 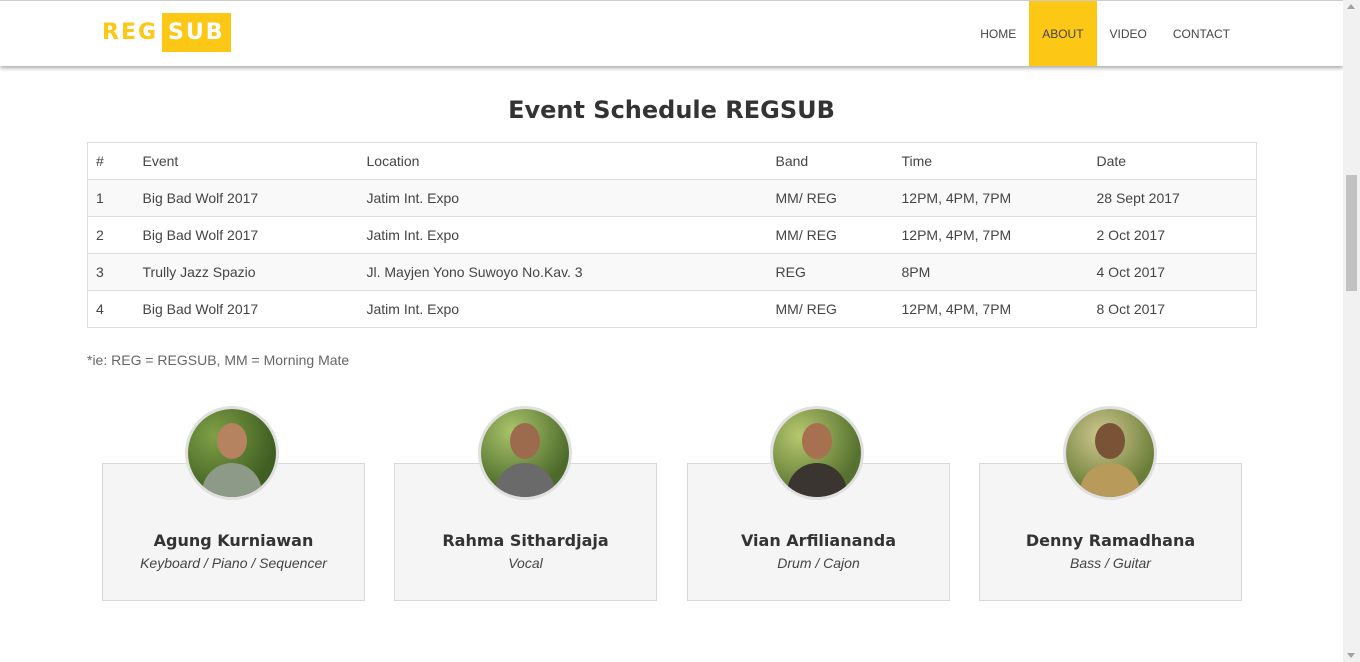 I want to click on cell-event: Trully Jazz Spazio, so click(x=246, y=272).